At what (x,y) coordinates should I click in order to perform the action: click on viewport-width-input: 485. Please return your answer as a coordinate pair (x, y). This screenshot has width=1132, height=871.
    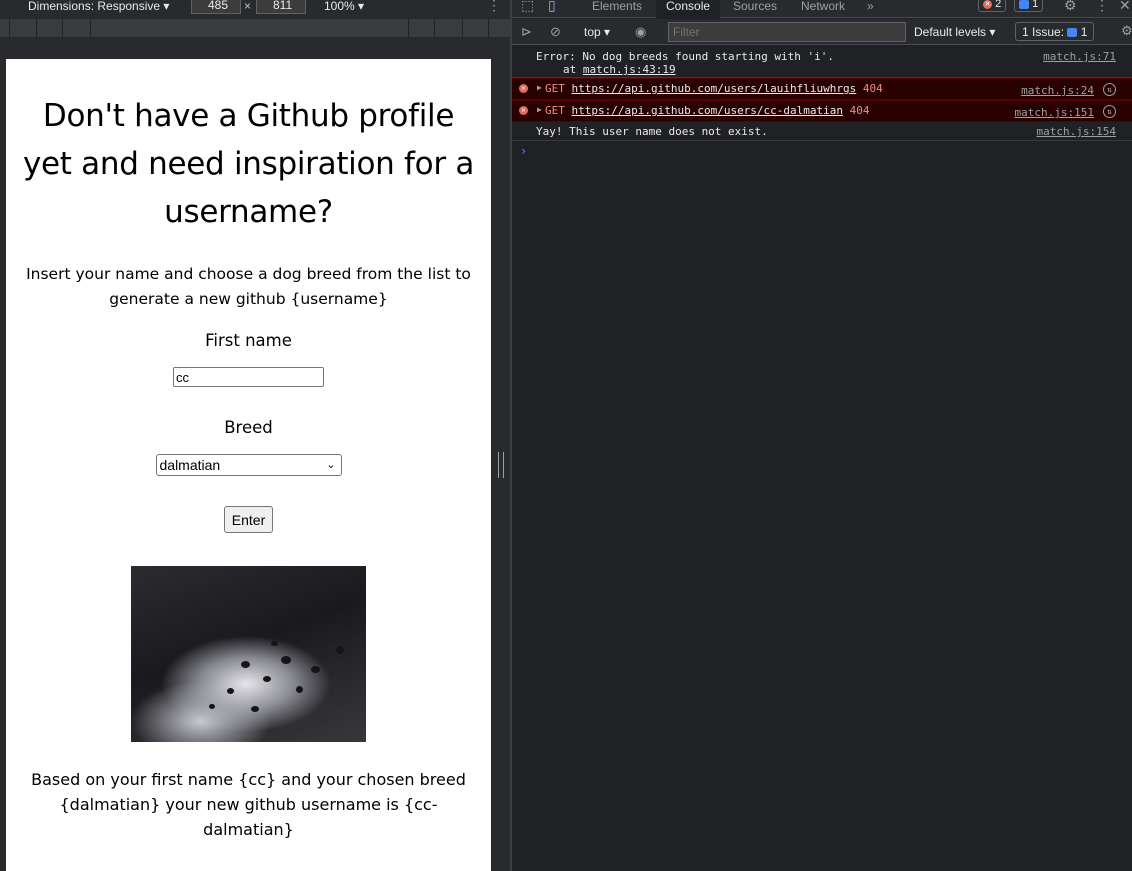
    Looking at the image, I should click on (216, 7).